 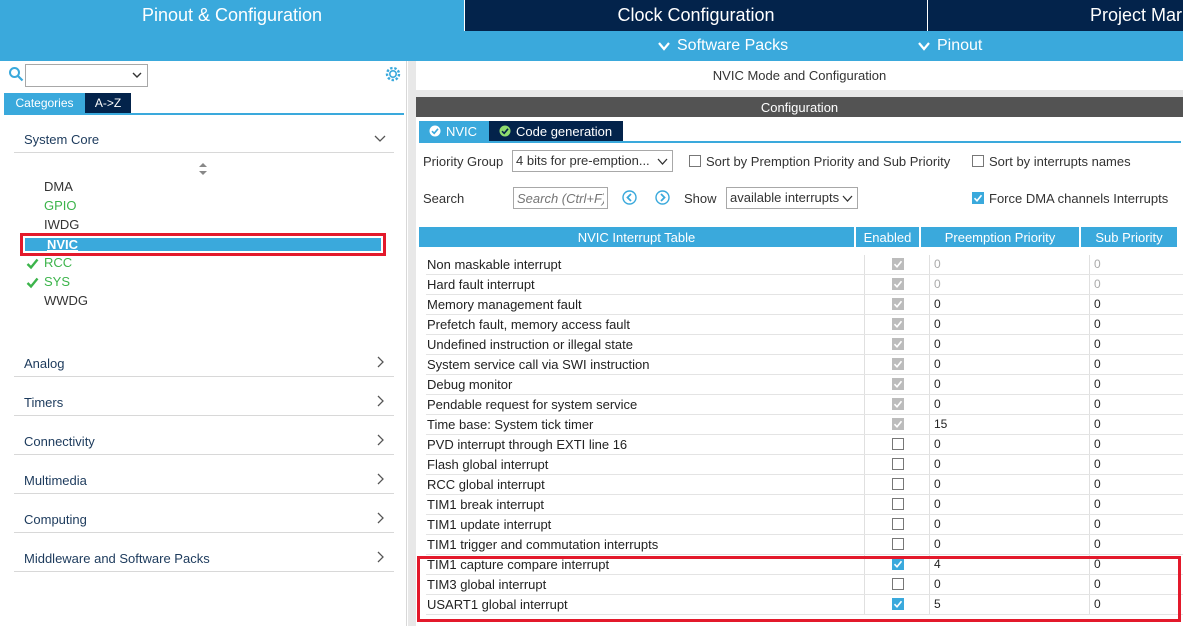 I want to click on category-item-wwdg: WWDG, so click(x=66, y=301).